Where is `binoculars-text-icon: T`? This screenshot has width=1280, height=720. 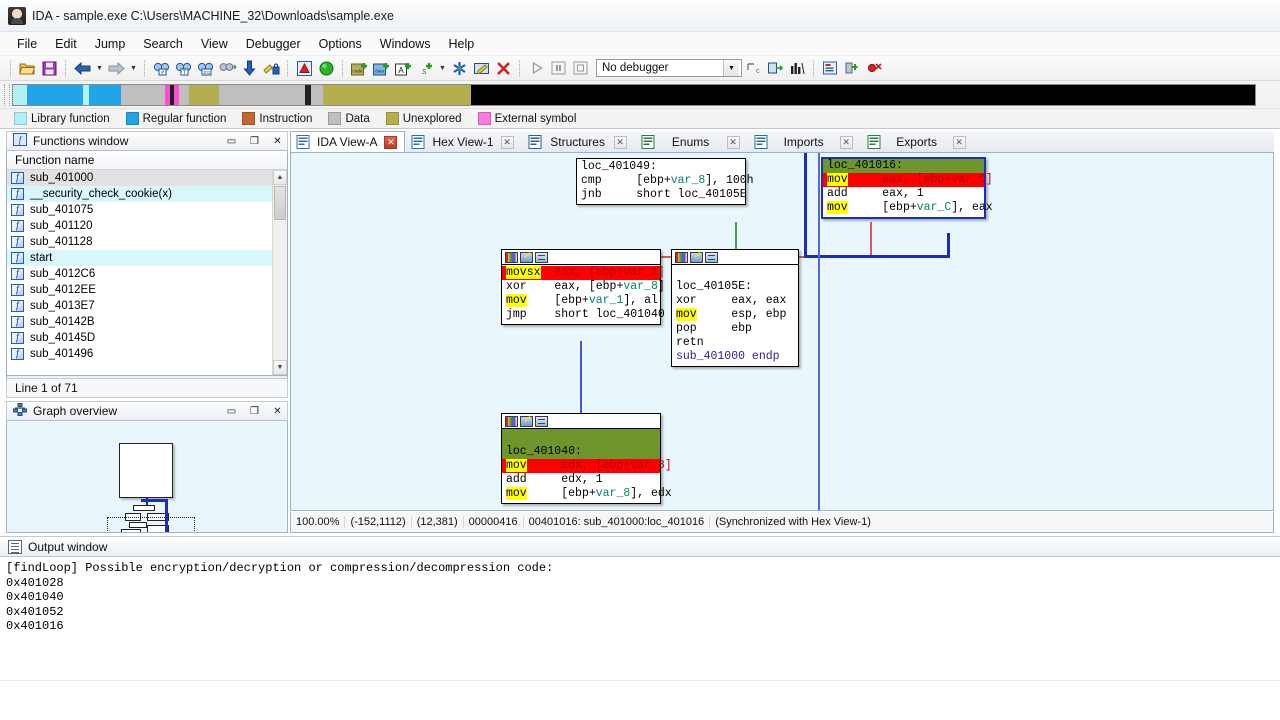 binoculars-text-icon: T is located at coordinates (183, 68).